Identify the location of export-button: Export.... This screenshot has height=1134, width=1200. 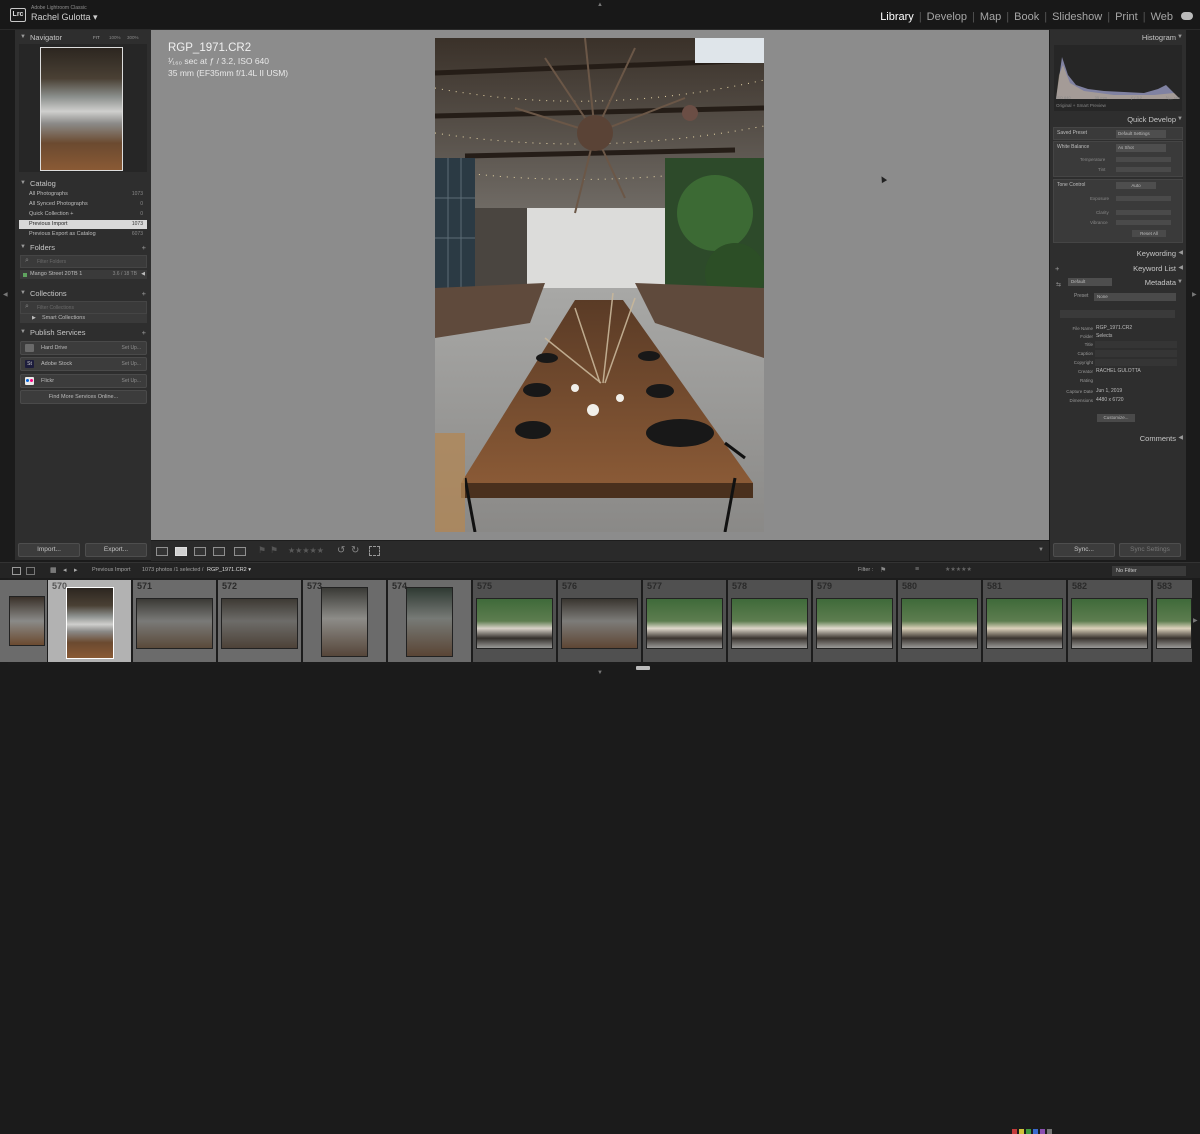
(116, 550).